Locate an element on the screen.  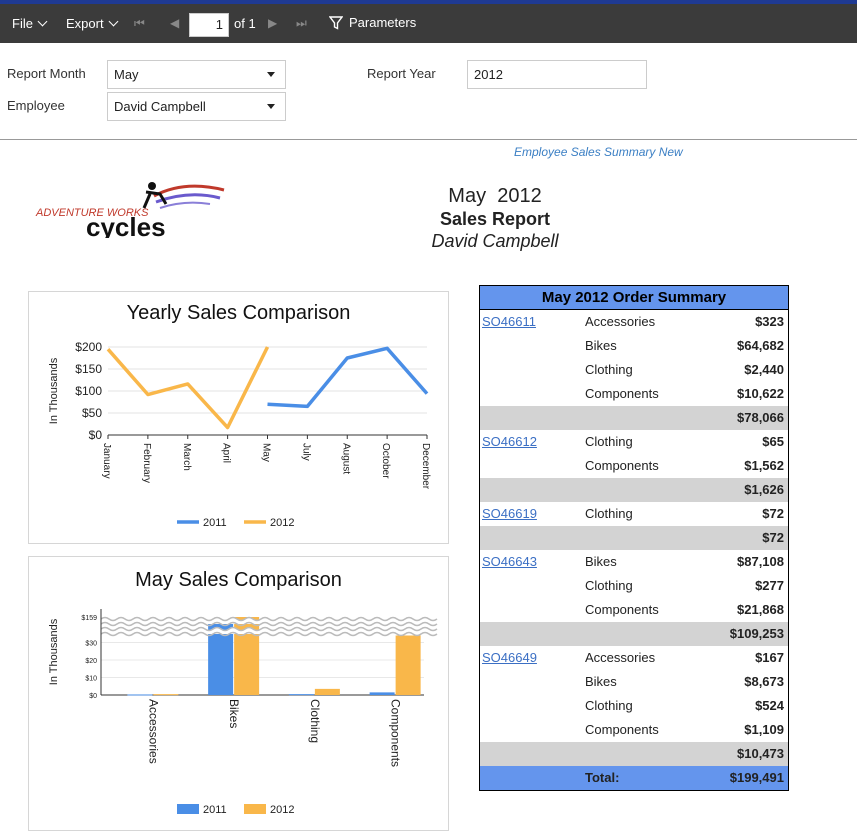
y-tick-label: $10 is located at coordinates (91, 679).